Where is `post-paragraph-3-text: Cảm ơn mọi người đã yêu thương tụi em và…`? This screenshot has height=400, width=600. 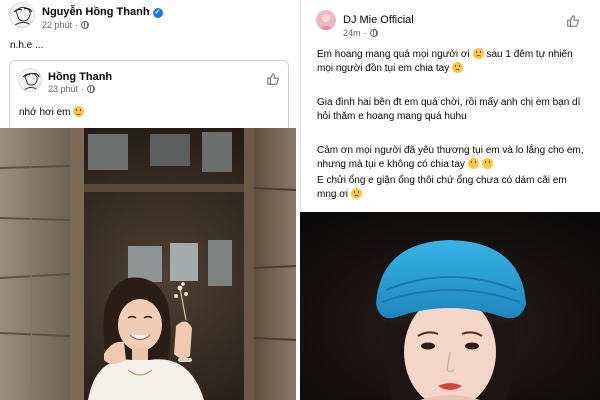
post-paragraph-3-text: Cảm ơn mọi người đã yêu thương tụi em và… is located at coordinates (450, 157).